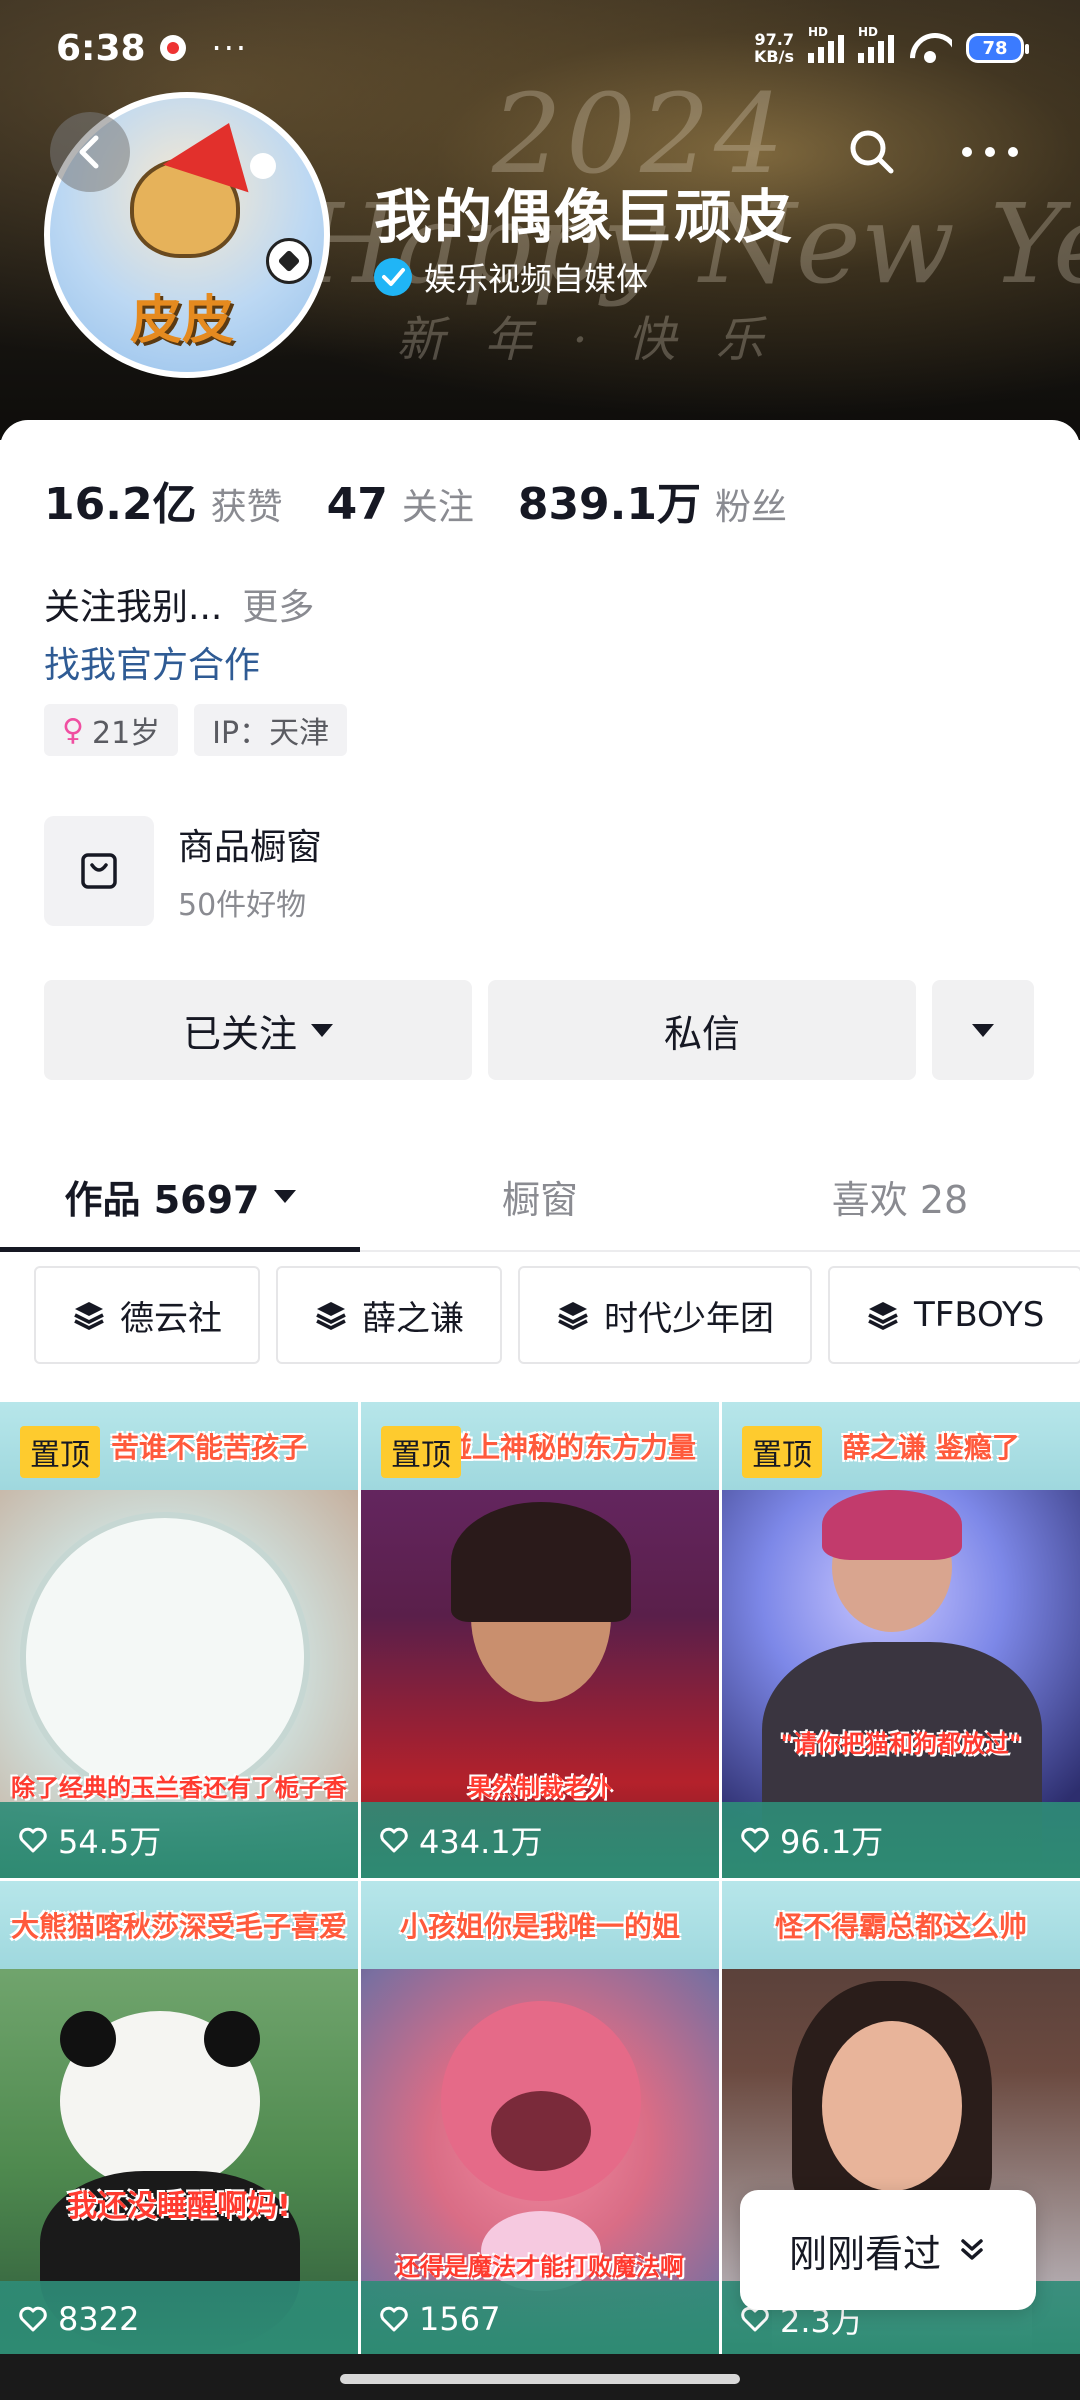  Describe the element at coordinates (179, 1788) in the screenshot. I see `thumbnail-caption: 除了经典的玉兰香还有了栀子香` at that location.